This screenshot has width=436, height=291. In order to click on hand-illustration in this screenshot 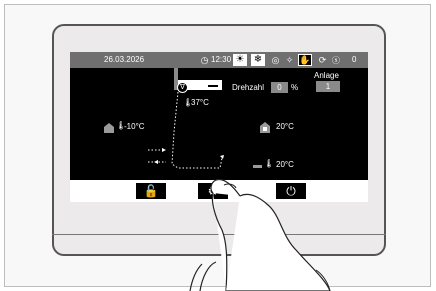, I will do `click(260, 234)`.